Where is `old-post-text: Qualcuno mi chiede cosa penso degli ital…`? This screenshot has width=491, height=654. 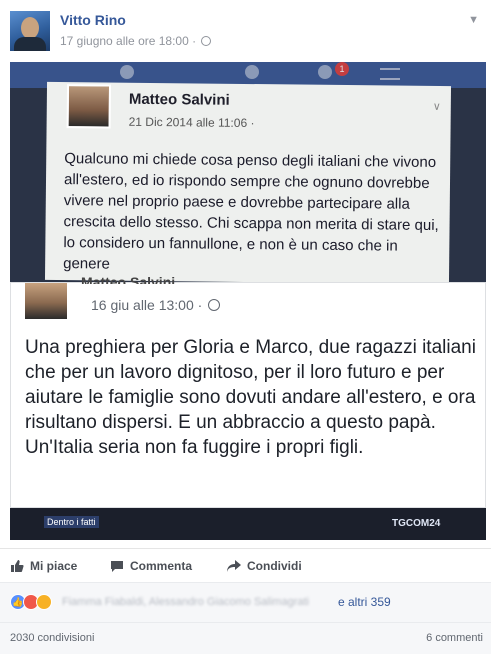
old-post-text: Qualcuno mi chiede cosa penso degli ital… is located at coordinates (251, 211).